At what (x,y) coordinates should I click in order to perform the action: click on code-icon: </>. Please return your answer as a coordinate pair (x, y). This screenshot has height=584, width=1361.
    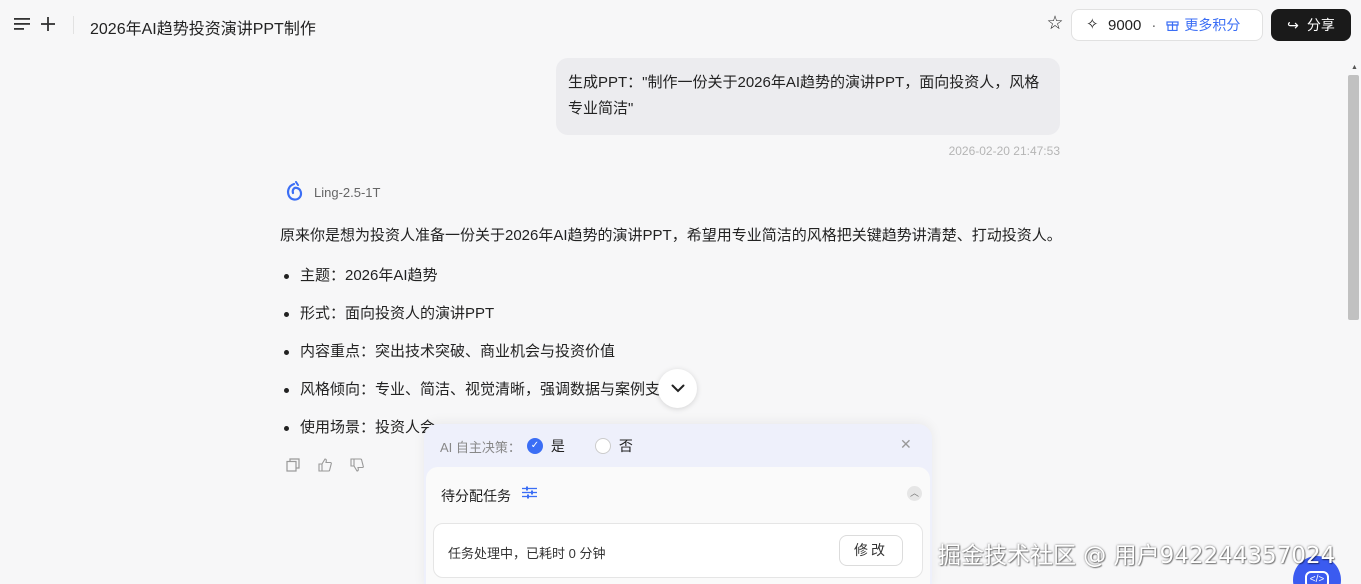
    Looking at the image, I should click on (1317, 577).